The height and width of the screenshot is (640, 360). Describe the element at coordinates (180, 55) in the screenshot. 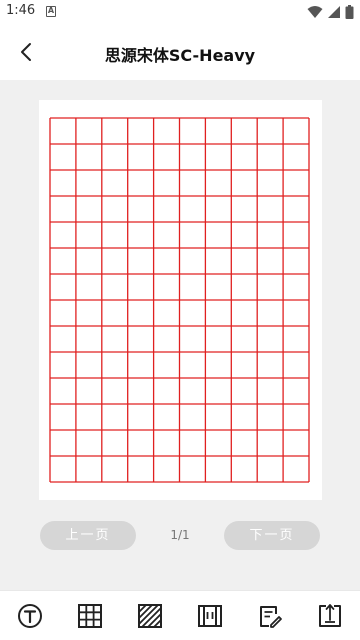

I see `page-title: 思源宋体SC-Heavy` at that location.